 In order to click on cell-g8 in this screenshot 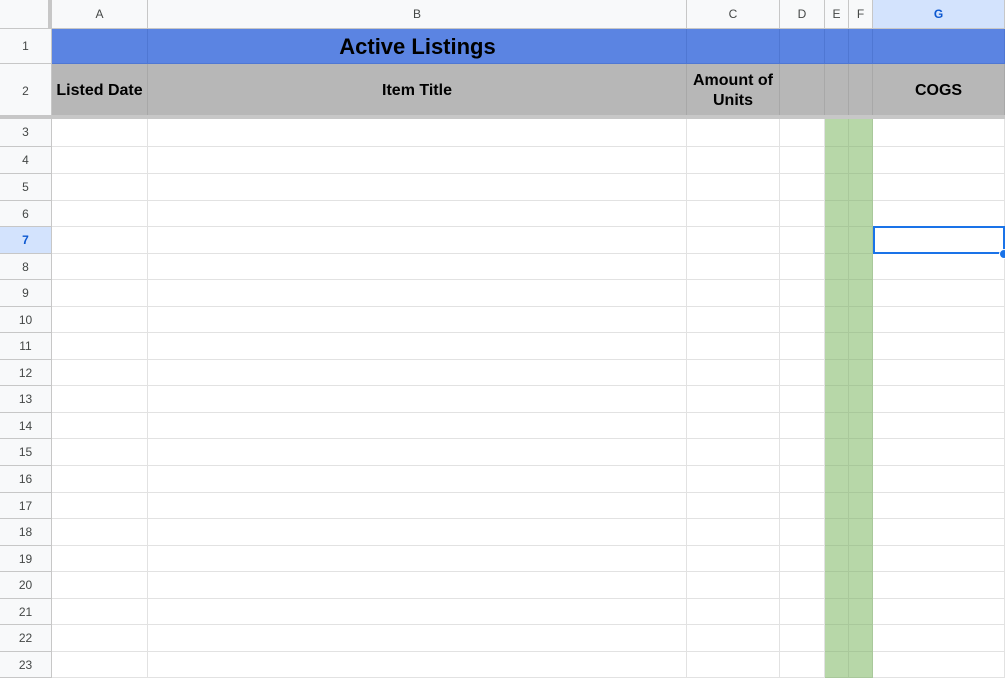, I will do `click(939, 267)`.